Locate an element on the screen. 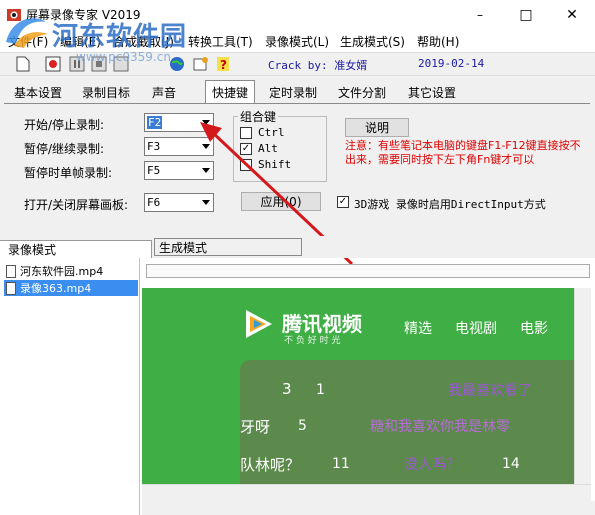 The height and width of the screenshot is (515, 595). menu-record-mode: 录像模式(L) is located at coordinates (297, 41).